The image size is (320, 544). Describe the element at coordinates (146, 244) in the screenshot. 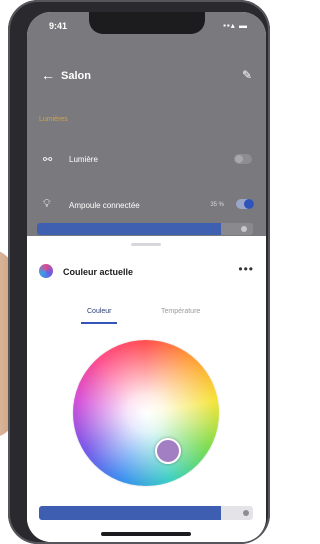

I see `sheet-grabber` at that location.